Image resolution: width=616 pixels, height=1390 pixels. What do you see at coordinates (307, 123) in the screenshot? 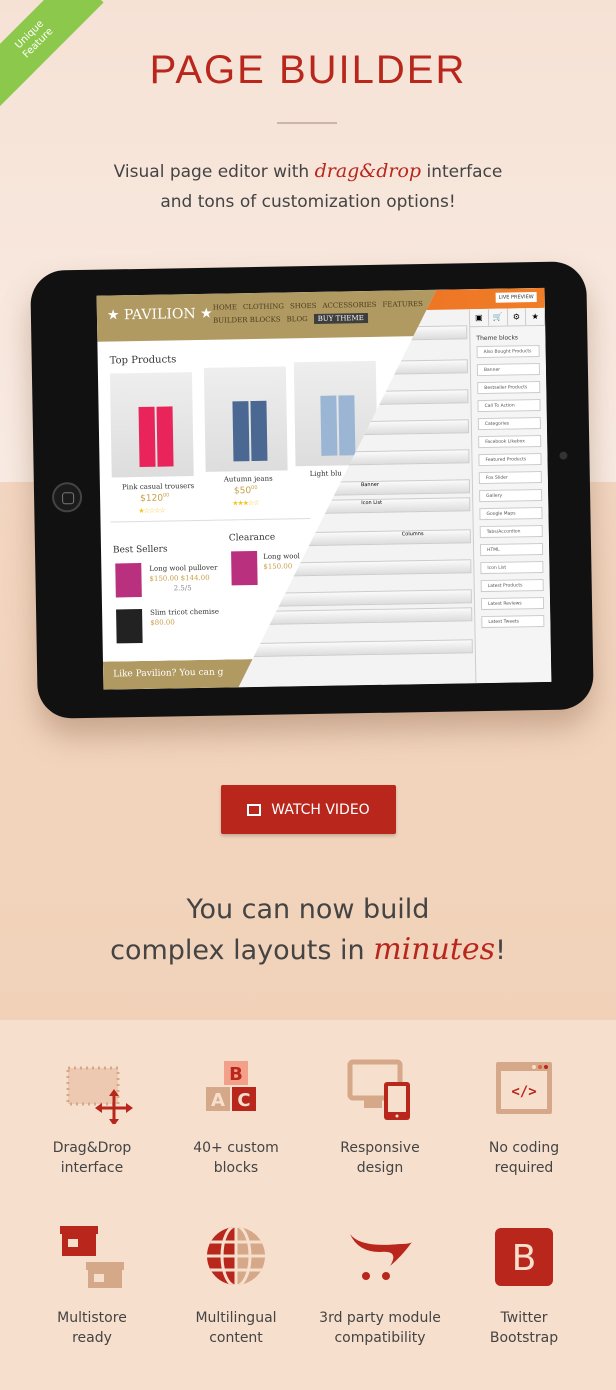
I see `divider` at bounding box center [307, 123].